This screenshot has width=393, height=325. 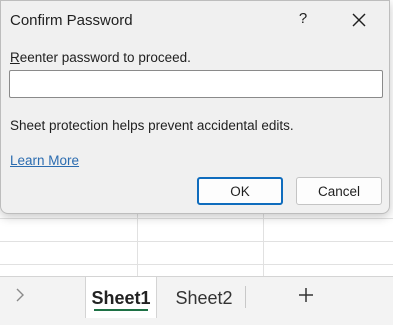 I want to click on password-input, so click(x=196, y=84).